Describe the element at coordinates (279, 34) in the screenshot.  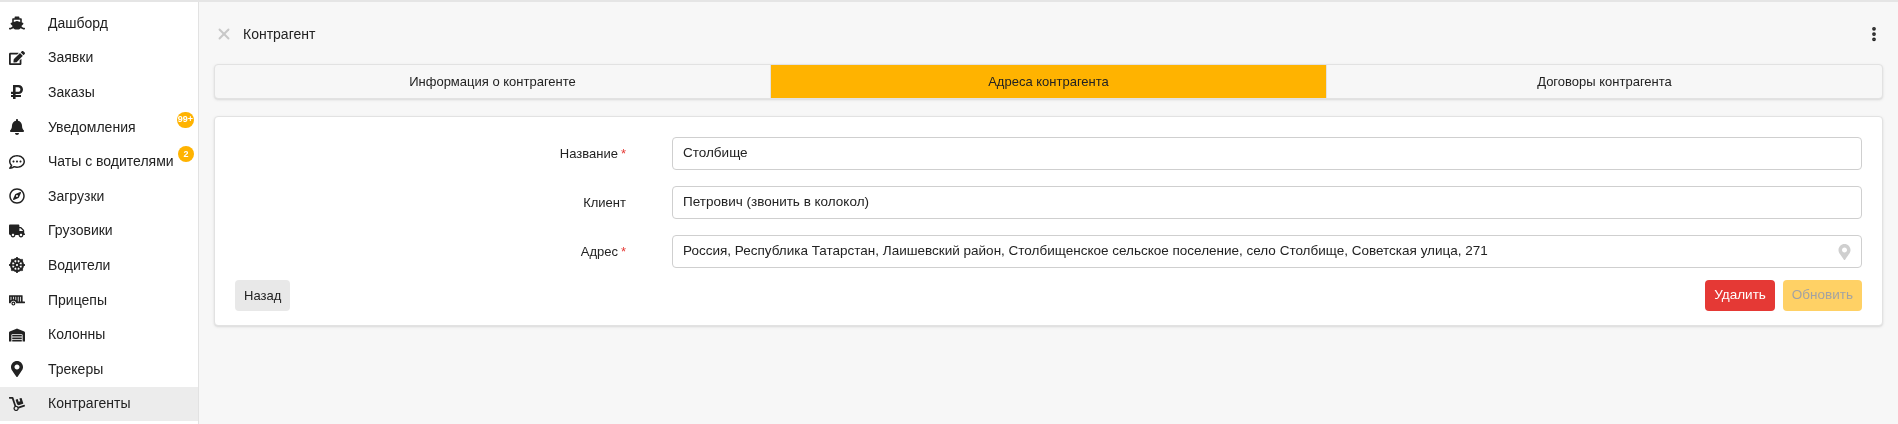
I see `page-title: Контрагент` at that location.